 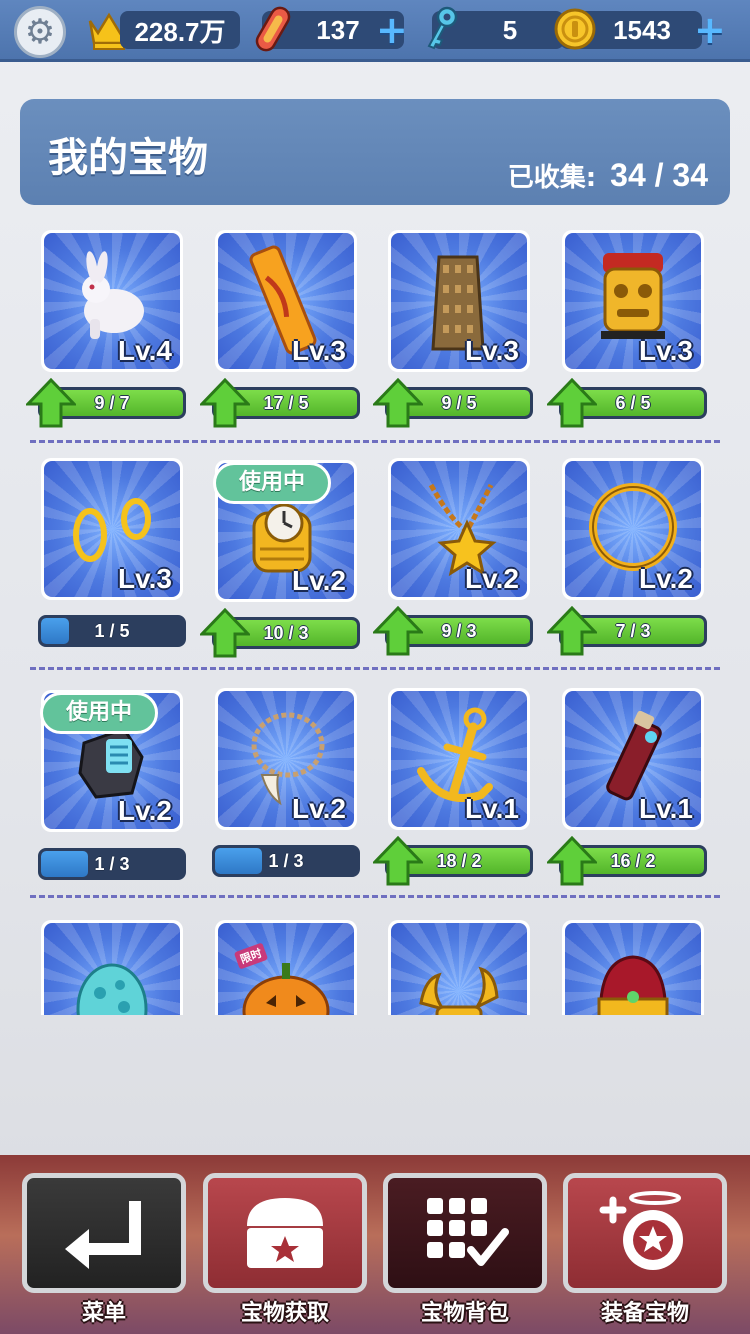 What do you see at coordinates (510, 29) in the screenshot?
I see `key-count-value: 5` at bounding box center [510, 29].